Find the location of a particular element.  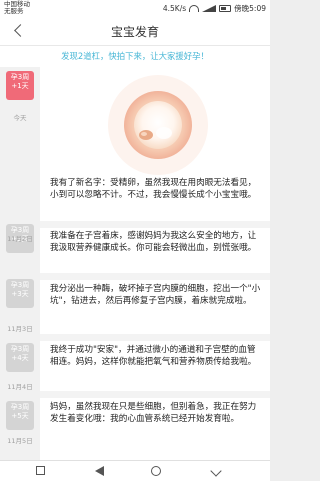

signal-icon is located at coordinates (209, 8).